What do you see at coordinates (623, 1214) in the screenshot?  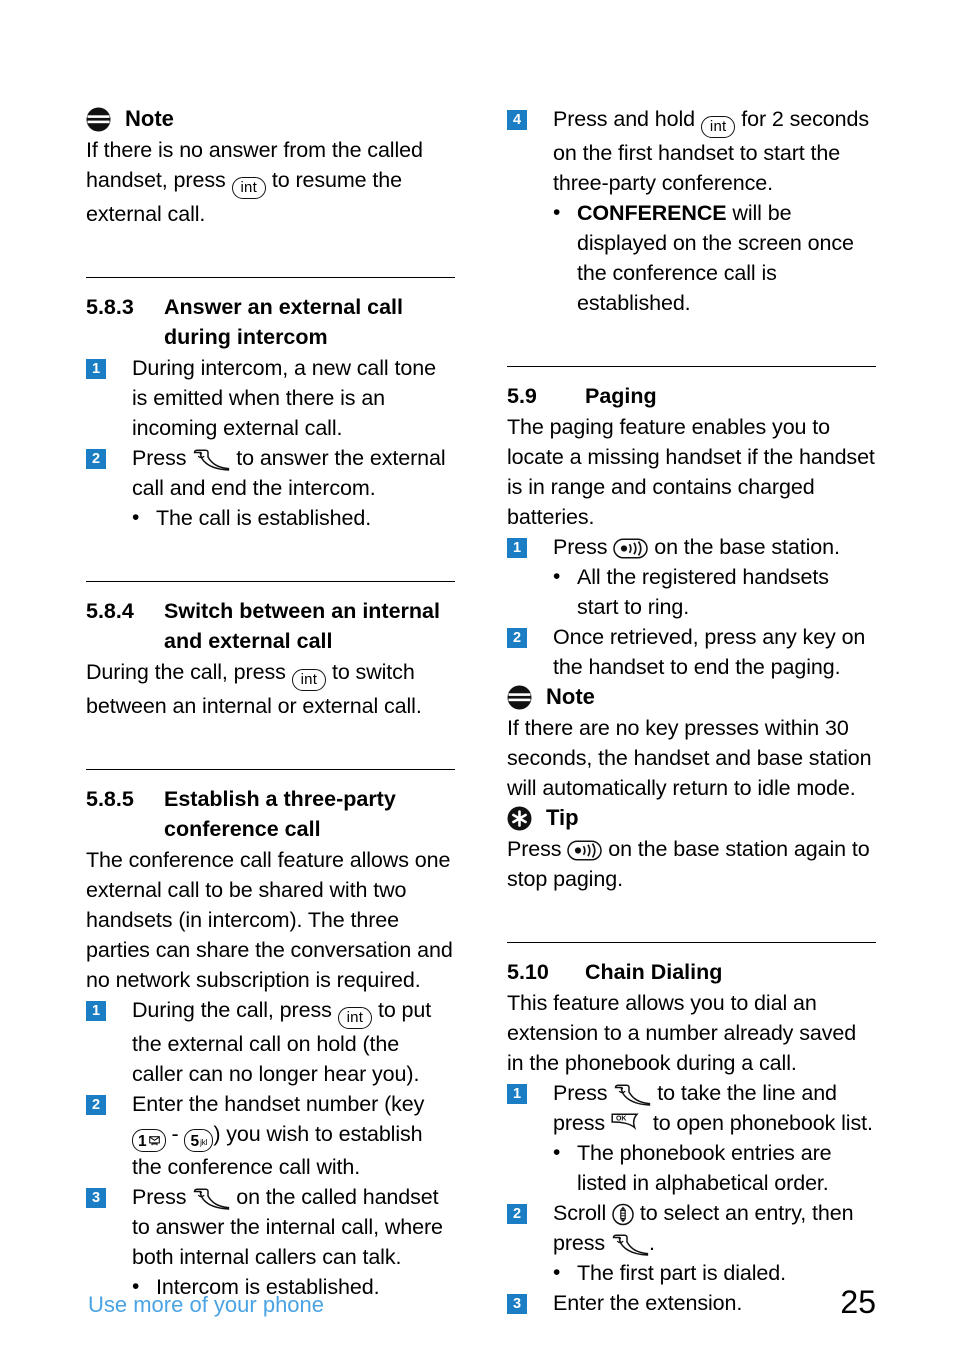 I see `scroll-updown-key-icon` at bounding box center [623, 1214].